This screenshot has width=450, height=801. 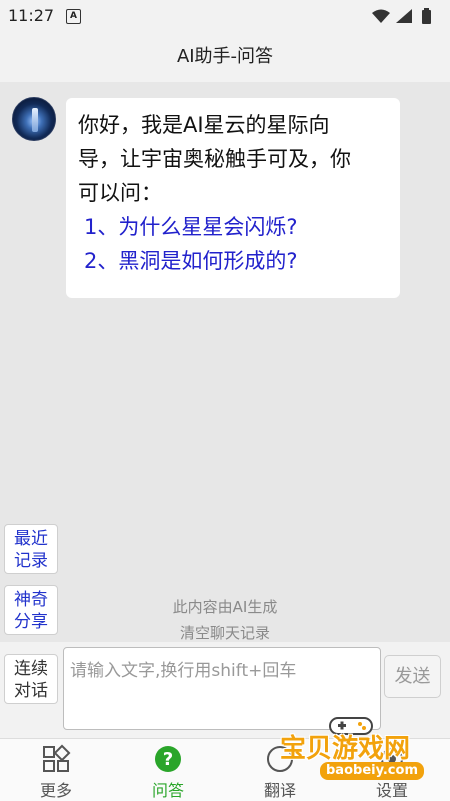 What do you see at coordinates (233, 227) in the screenshot?
I see `suggested-question-1: 1、为什么星星会闪烁?` at bounding box center [233, 227].